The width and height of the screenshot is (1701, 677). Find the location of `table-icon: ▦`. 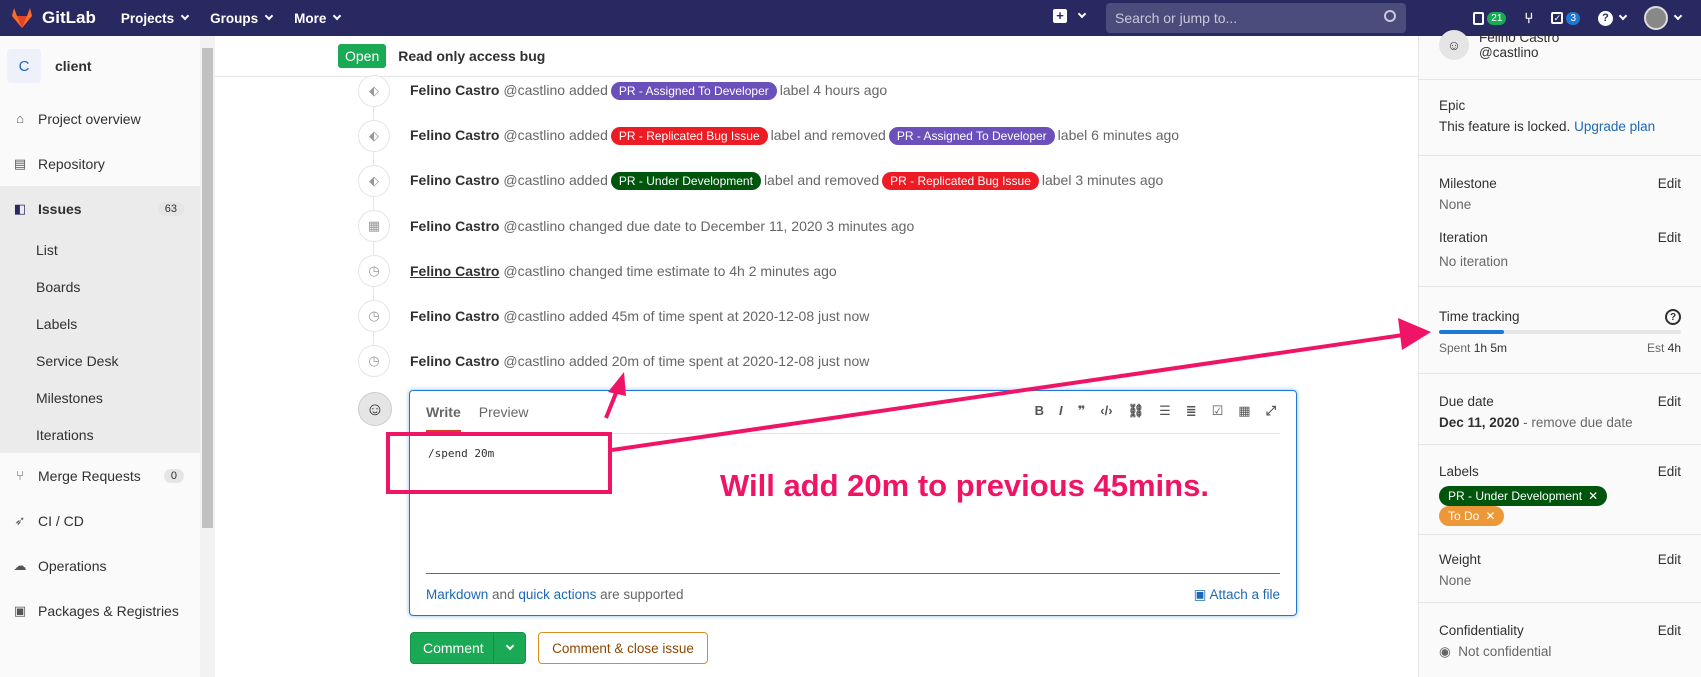

table-icon: ▦ is located at coordinates (1244, 411).